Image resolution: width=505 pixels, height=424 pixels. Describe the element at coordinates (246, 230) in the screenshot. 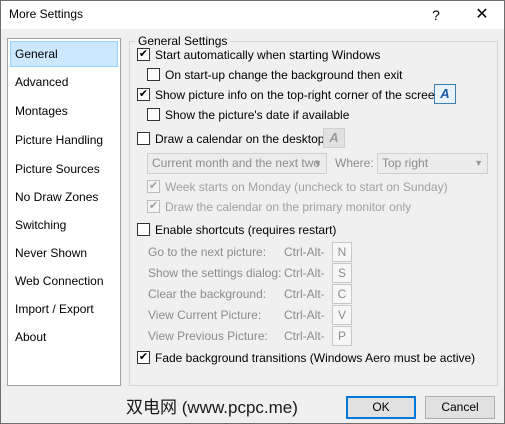

I see `checkbox-label: Enable shortcuts (requires restart)` at that location.